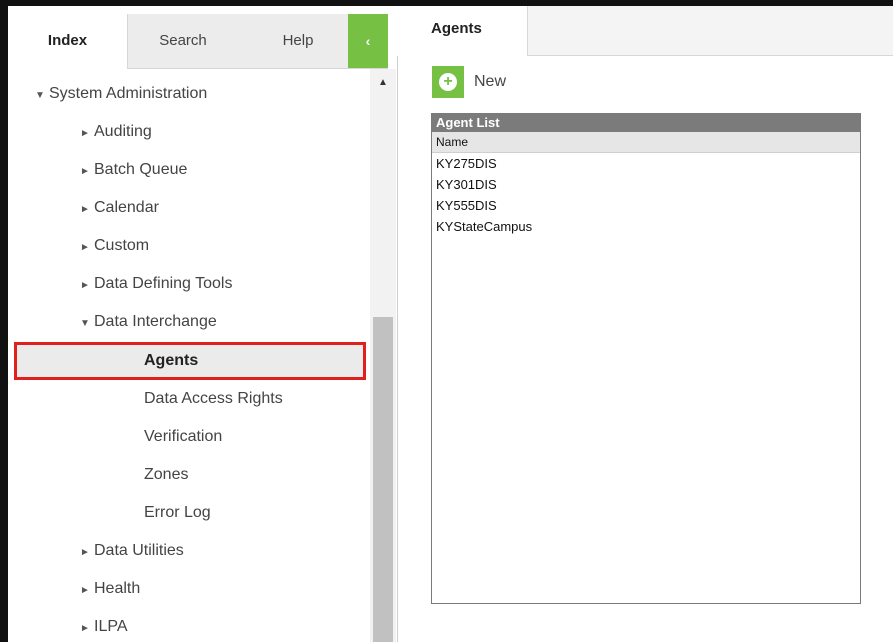 This screenshot has height=642, width=893. I want to click on tree-item-label: Custom, so click(122, 245).